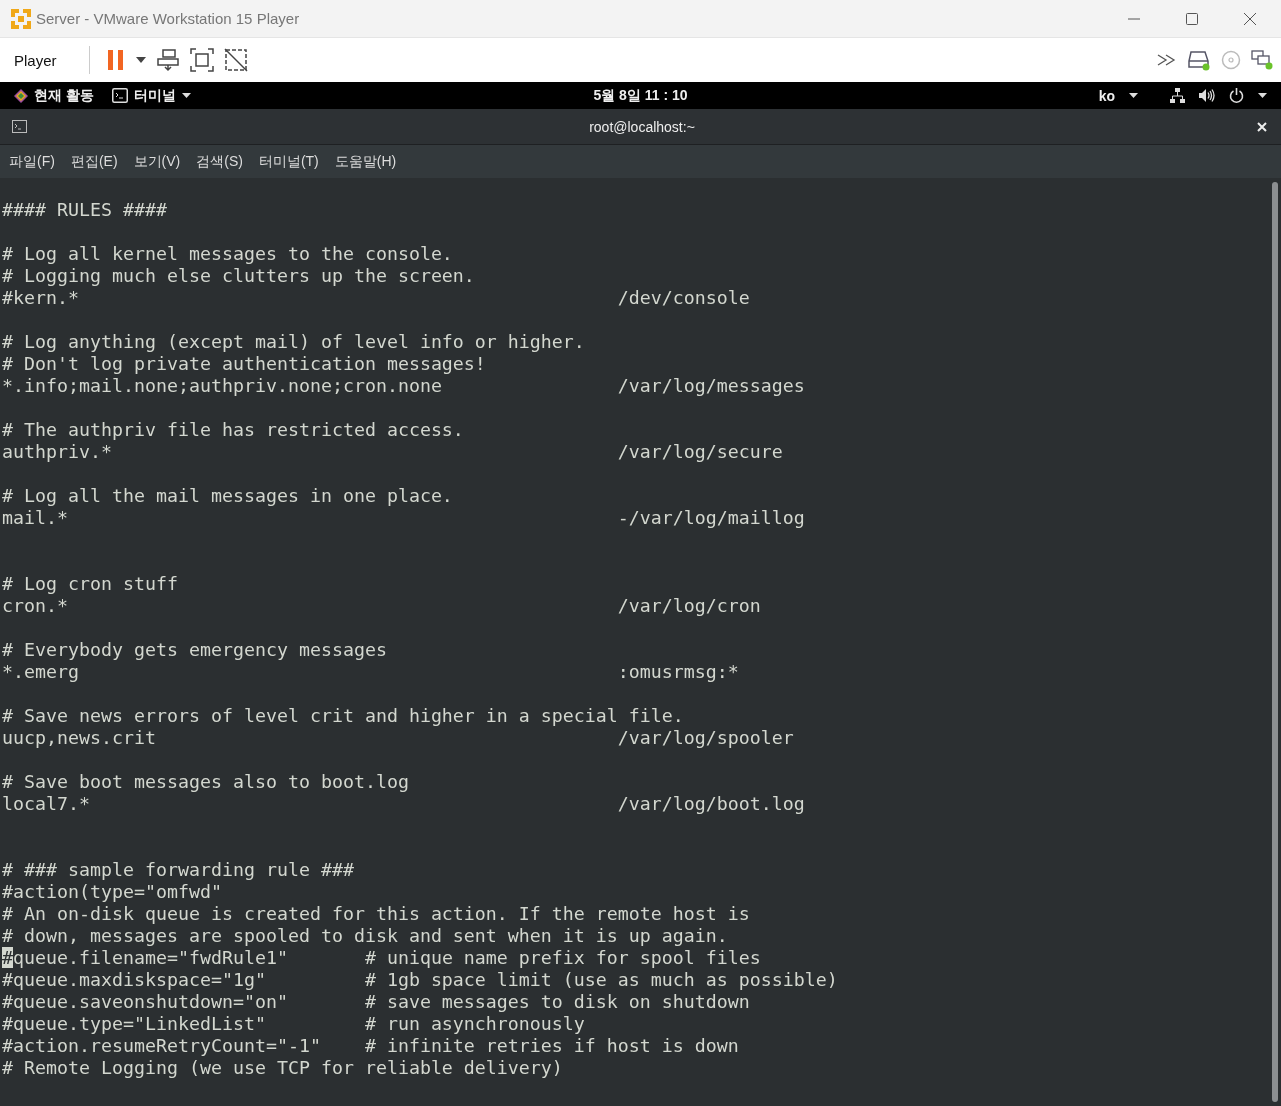 Image resolution: width=1281 pixels, height=1106 pixels. I want to click on app-logo-icon, so click(21, 18).